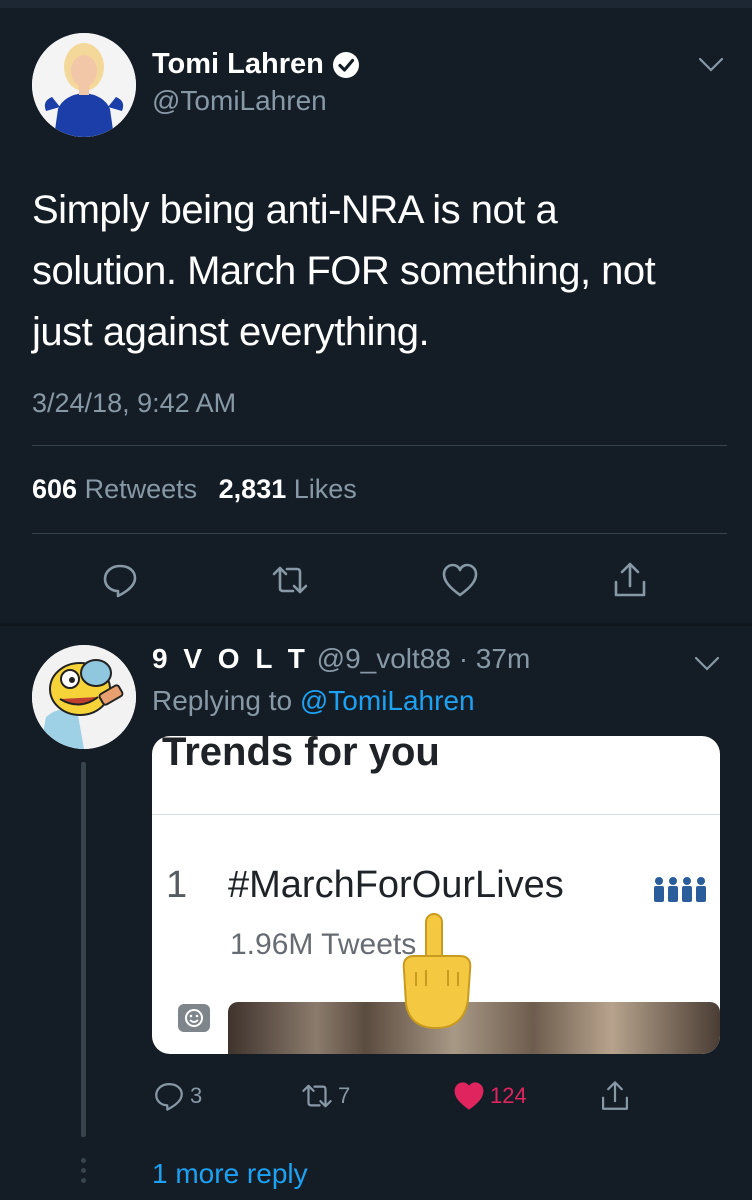 This screenshot has height=1200, width=752. I want to click on like-button, so click(460, 580).